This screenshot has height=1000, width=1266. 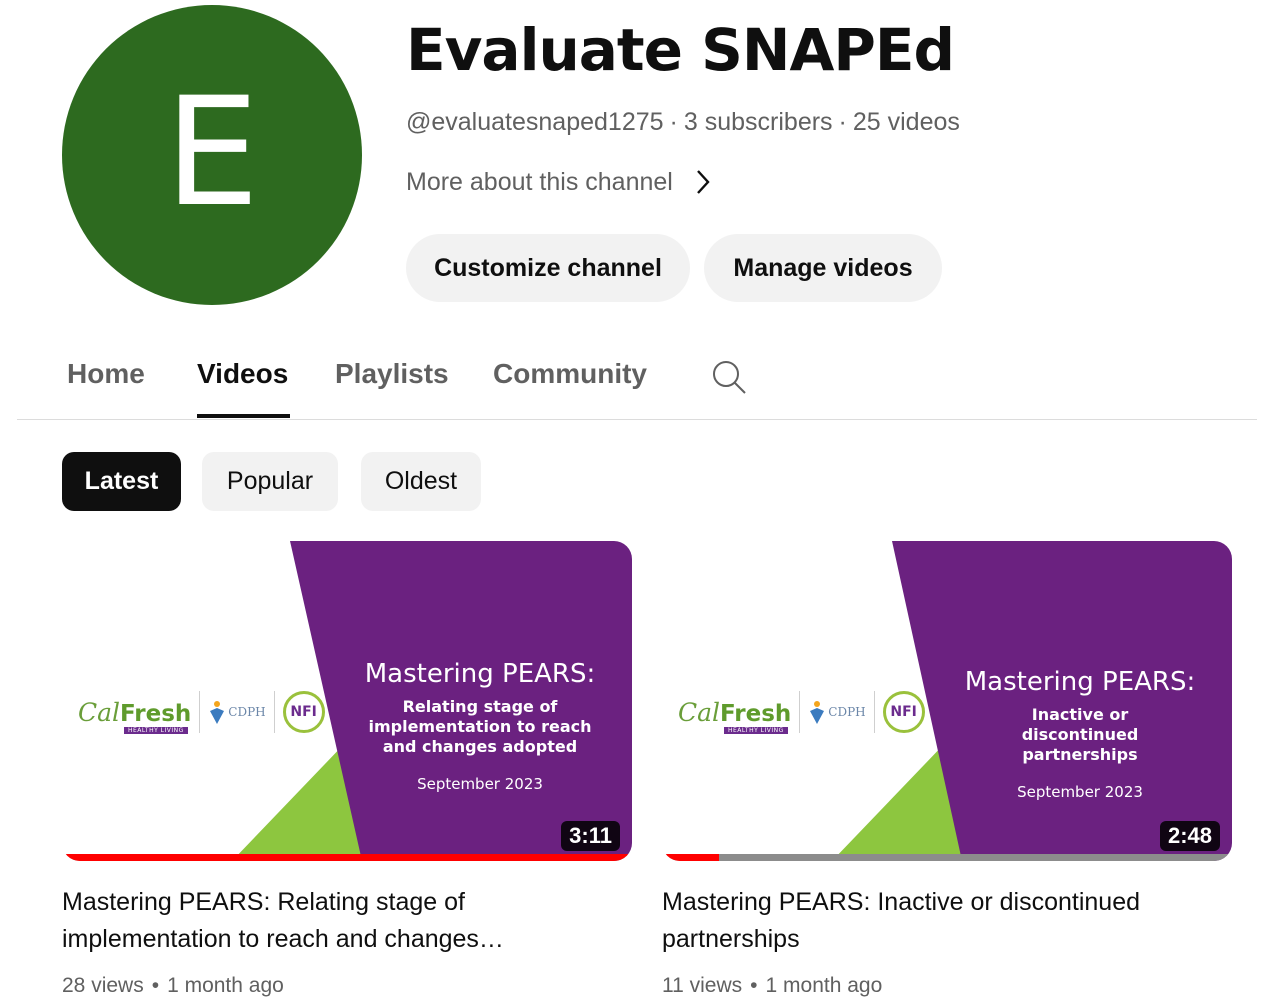 I want to click on chevron-right-icon, so click(x=703, y=182).